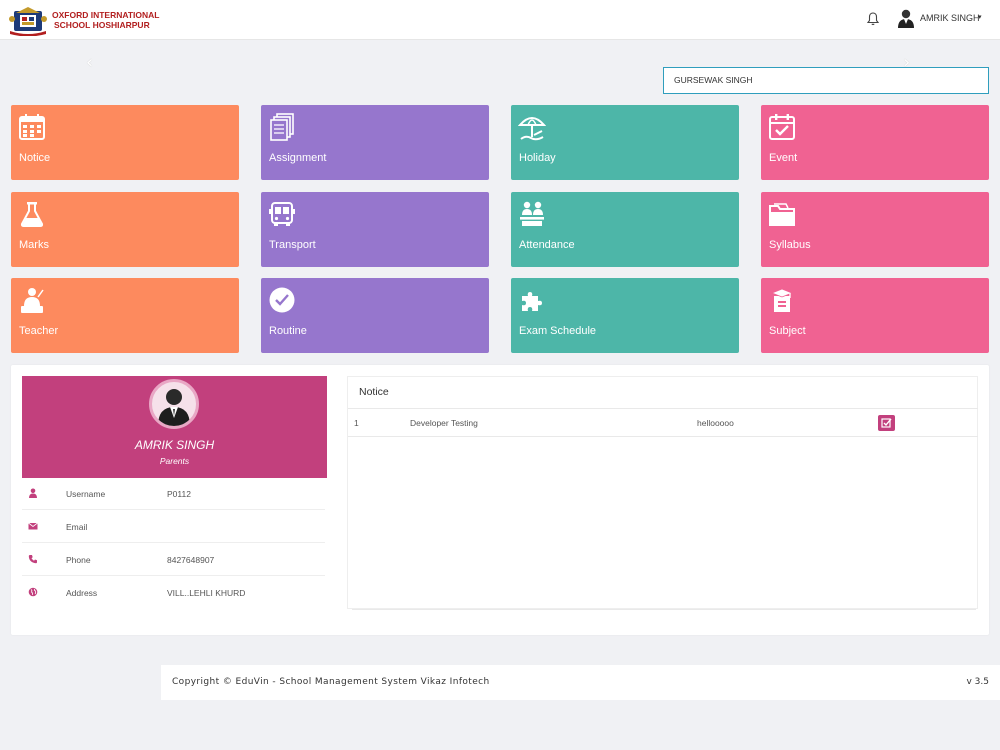 This screenshot has height=750, width=1000. Describe the element at coordinates (875, 142) in the screenshot. I see `tile-event: Event` at that location.